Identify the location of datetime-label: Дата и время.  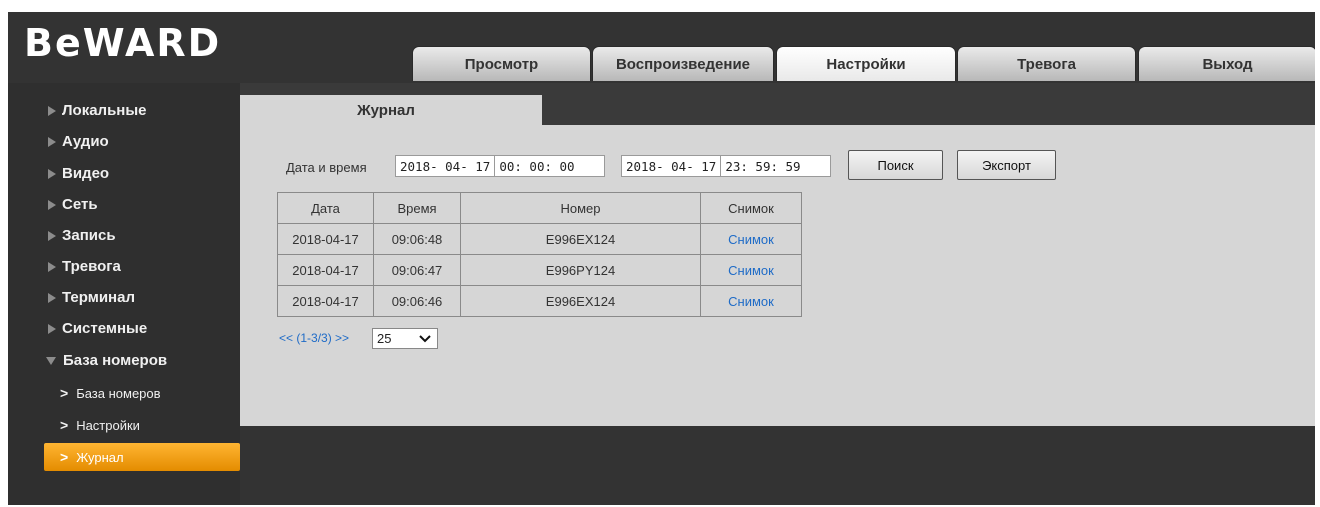
(326, 167).